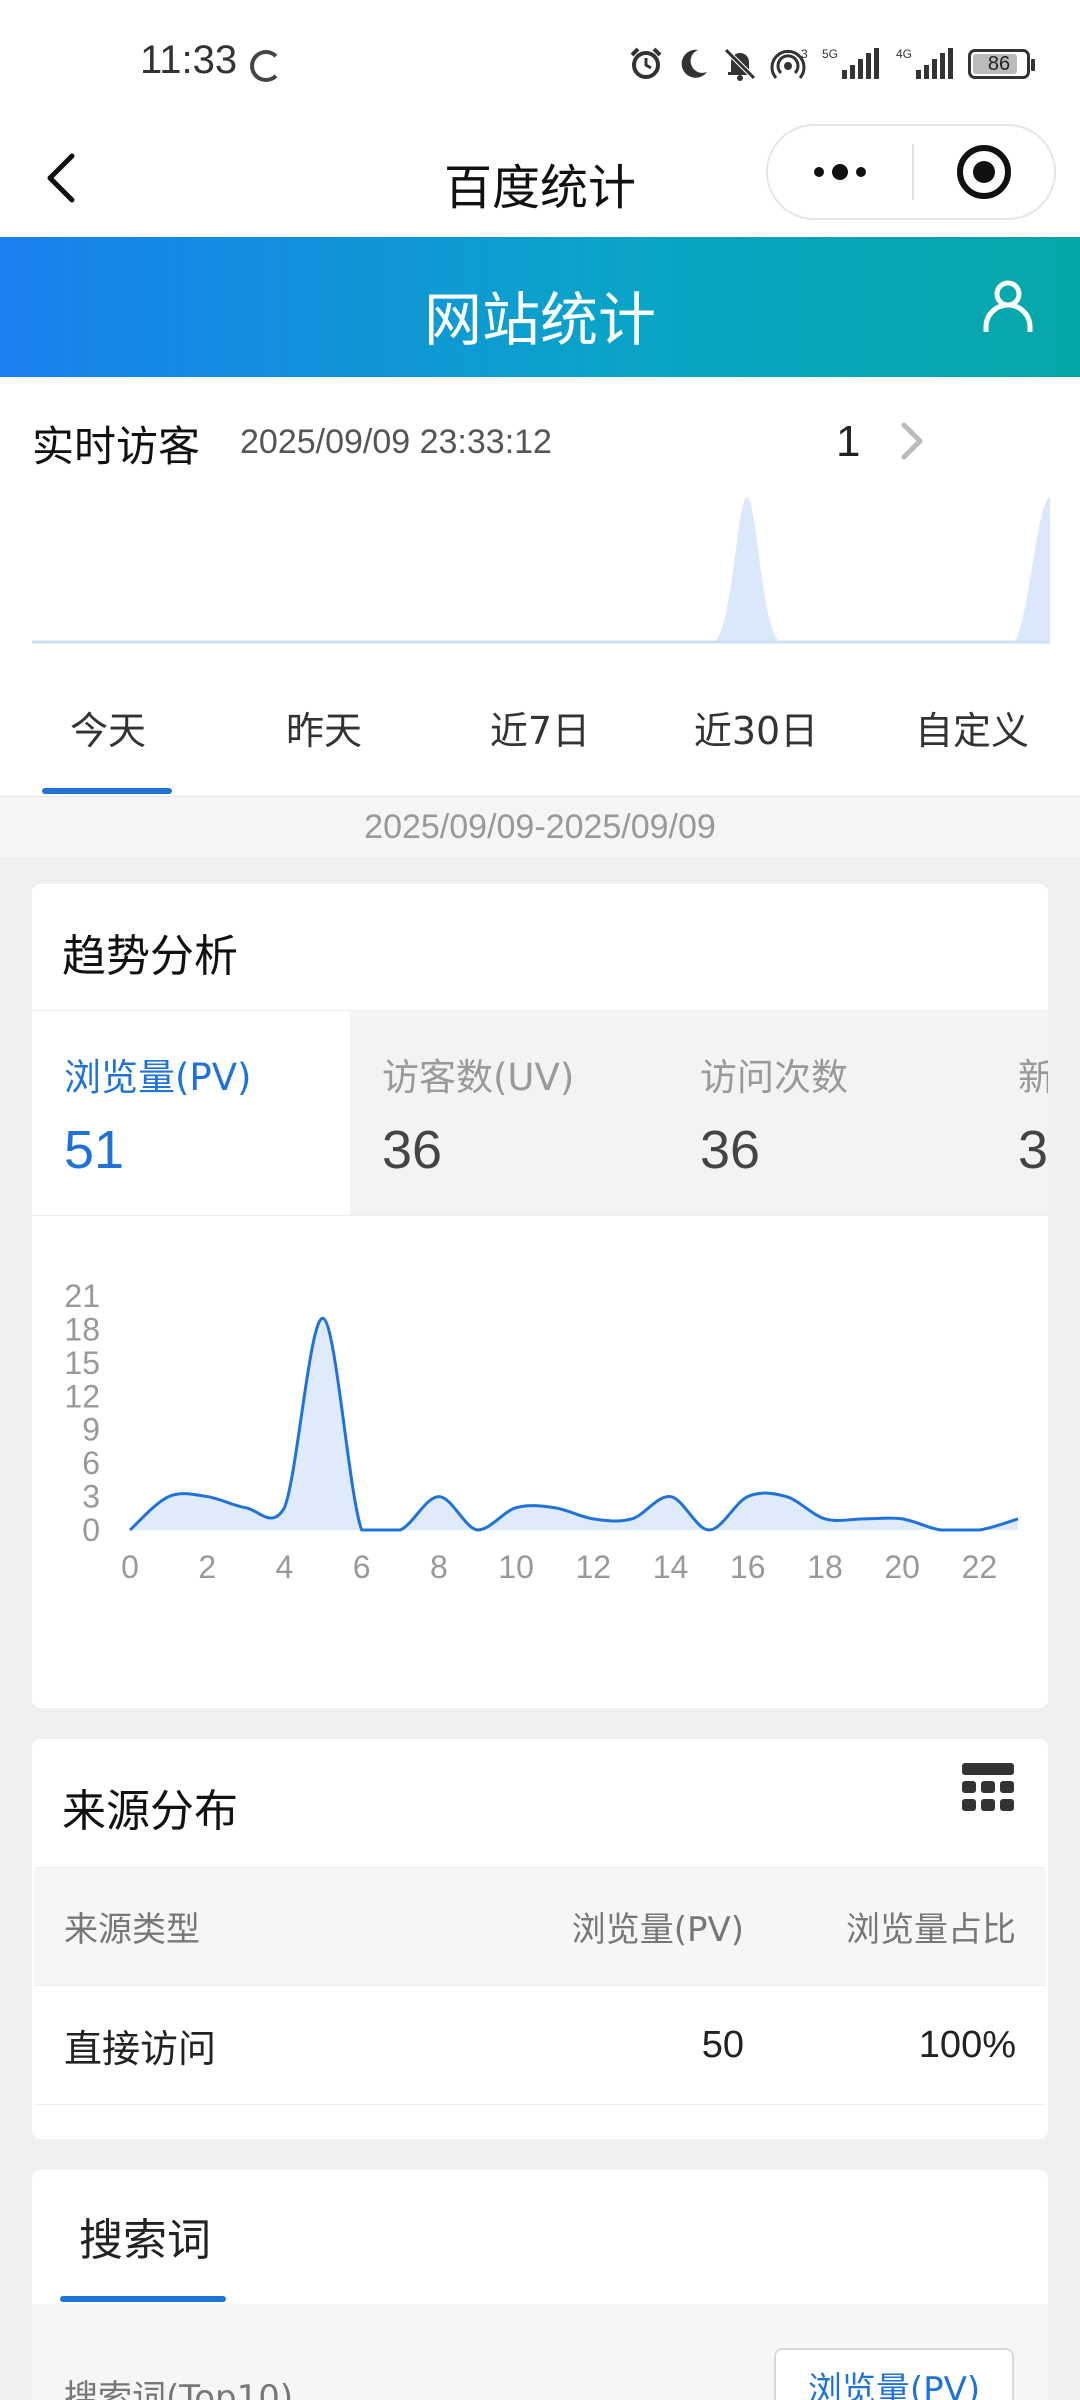 The height and width of the screenshot is (2400, 1080). Describe the element at coordinates (902, 1567) in the screenshot. I see `x-tick-label: 20` at that location.